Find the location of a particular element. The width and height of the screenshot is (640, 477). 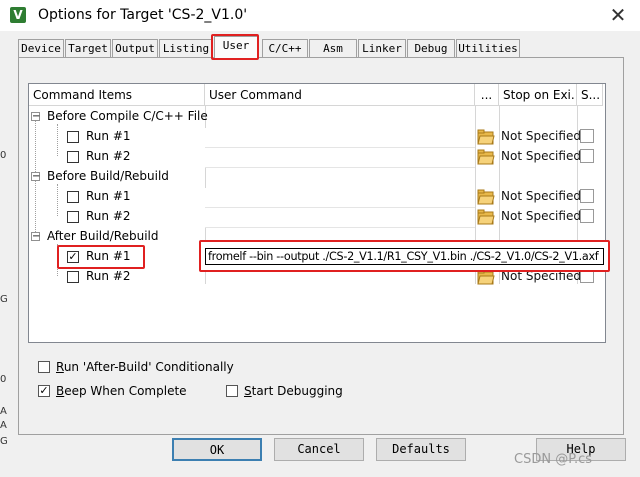

user-tab-highlight is located at coordinates (235, 47).